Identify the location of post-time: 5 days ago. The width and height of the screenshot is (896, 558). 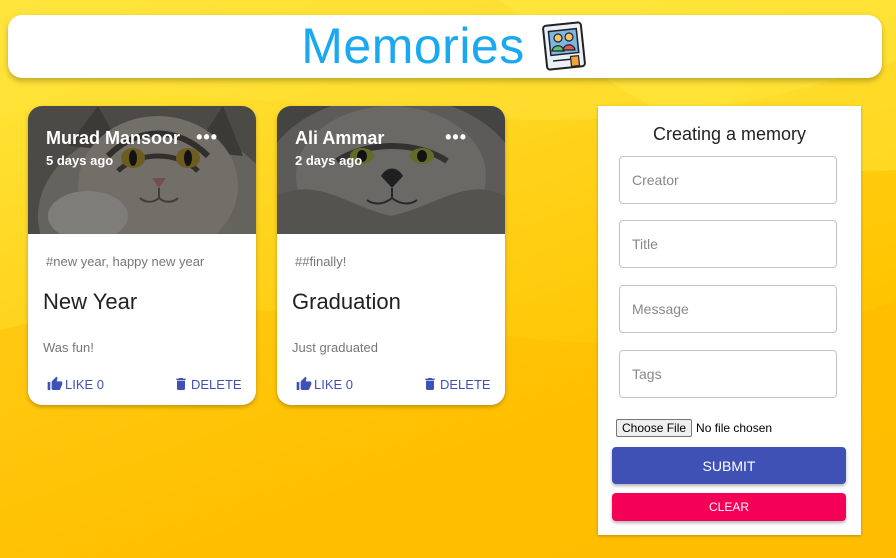
(80, 160).